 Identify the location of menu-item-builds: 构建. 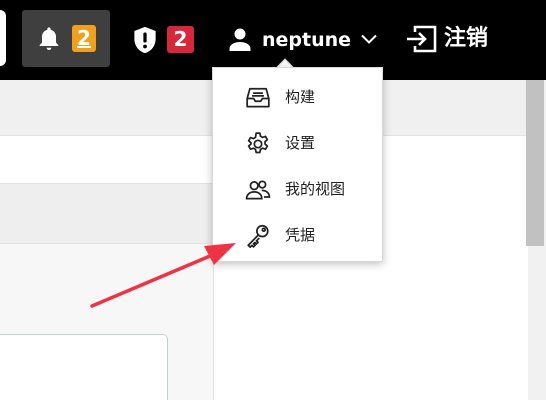
(297, 97).